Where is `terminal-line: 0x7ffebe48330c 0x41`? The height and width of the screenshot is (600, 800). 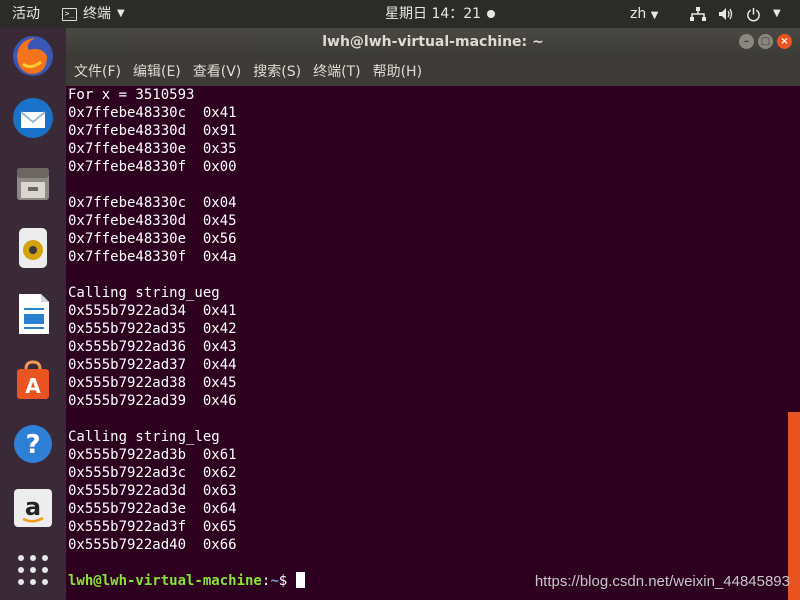
terminal-line: 0x7ffebe48330c 0x41 is located at coordinates (152, 113).